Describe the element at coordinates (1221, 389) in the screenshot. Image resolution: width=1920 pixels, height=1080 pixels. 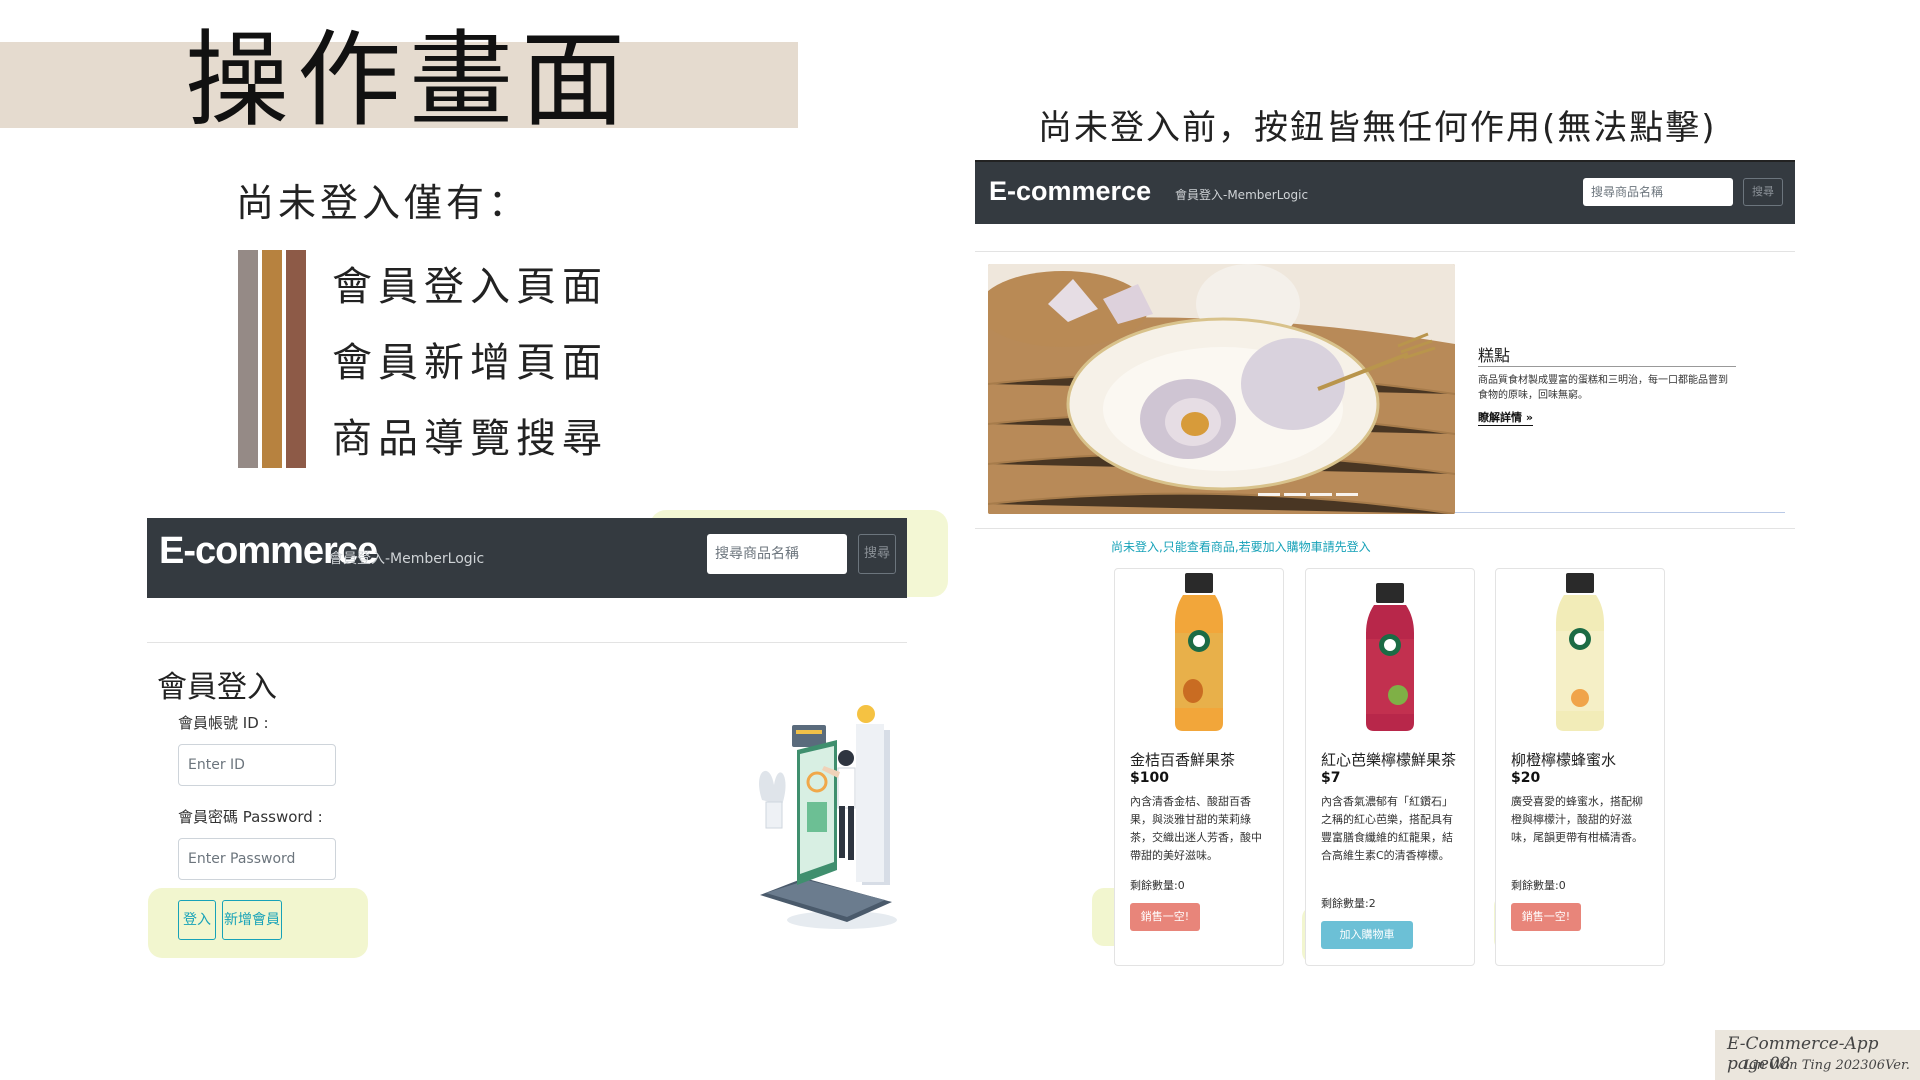
I see `carousel-image` at that location.